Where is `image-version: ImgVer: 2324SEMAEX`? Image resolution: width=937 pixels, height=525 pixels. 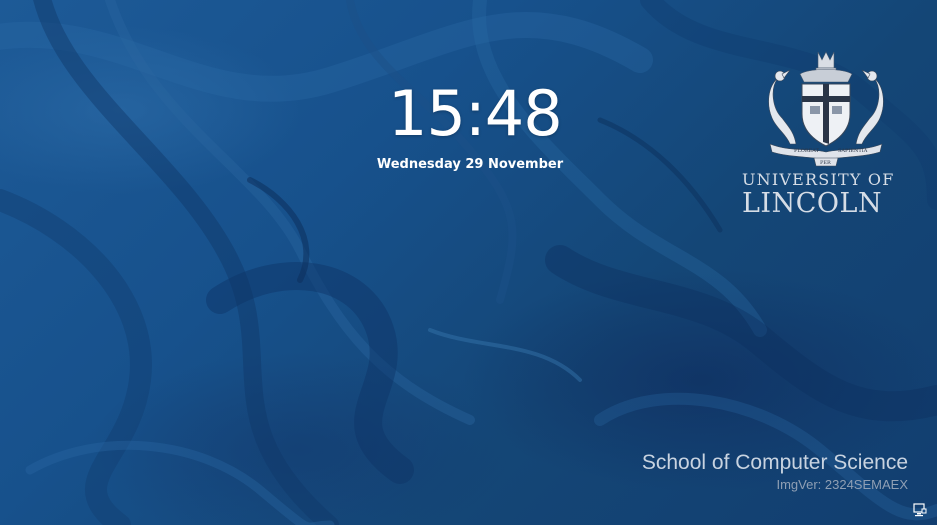 image-version: ImgVer: 2324SEMAEX is located at coordinates (842, 484).